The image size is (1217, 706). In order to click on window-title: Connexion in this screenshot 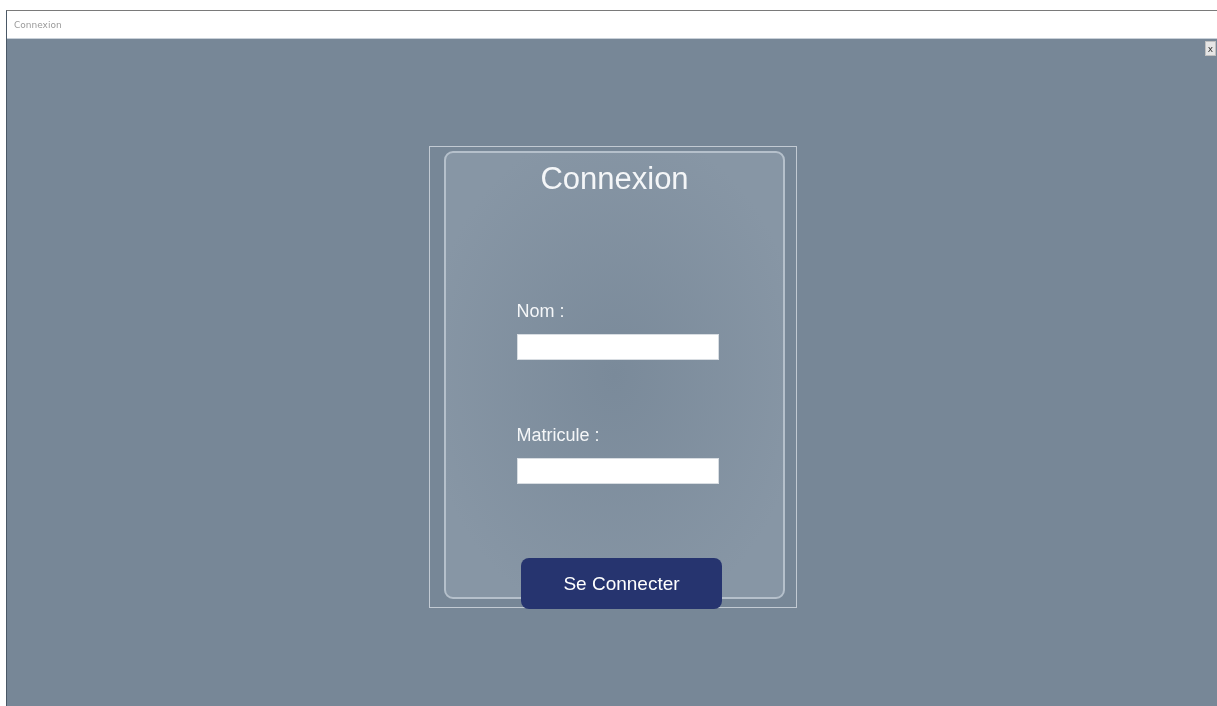, I will do `click(38, 24)`.